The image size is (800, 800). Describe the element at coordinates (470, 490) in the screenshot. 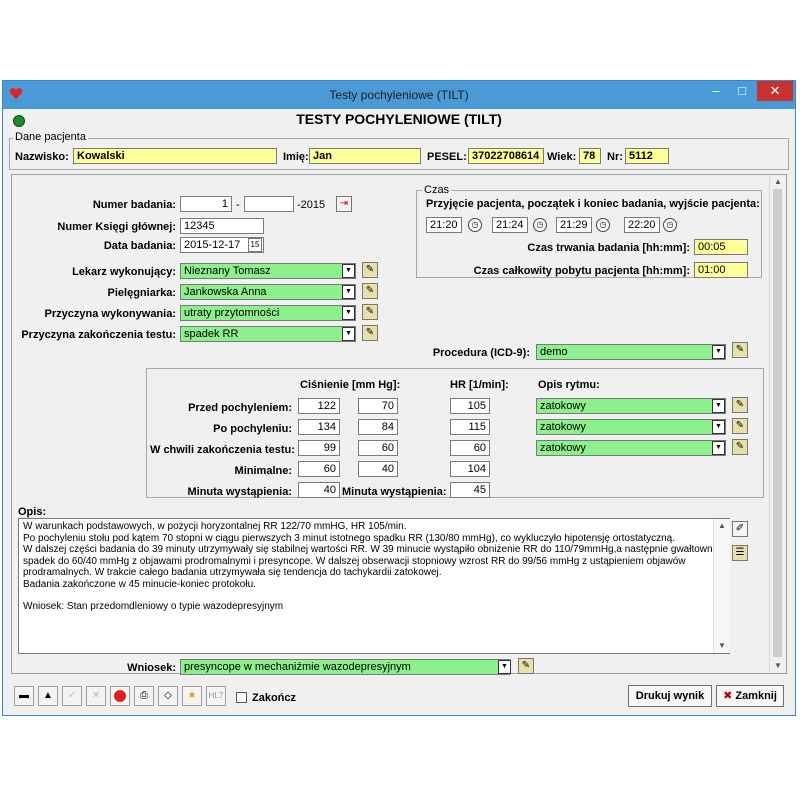

I see `minute-hr-field: 45` at that location.